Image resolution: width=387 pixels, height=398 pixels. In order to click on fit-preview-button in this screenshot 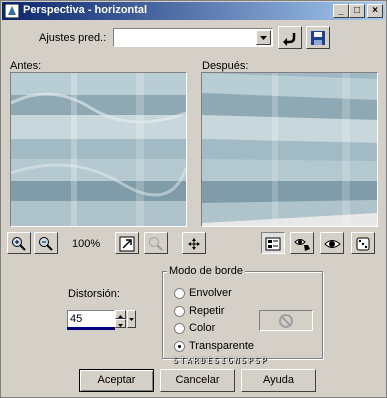, I will do `click(127, 243)`.